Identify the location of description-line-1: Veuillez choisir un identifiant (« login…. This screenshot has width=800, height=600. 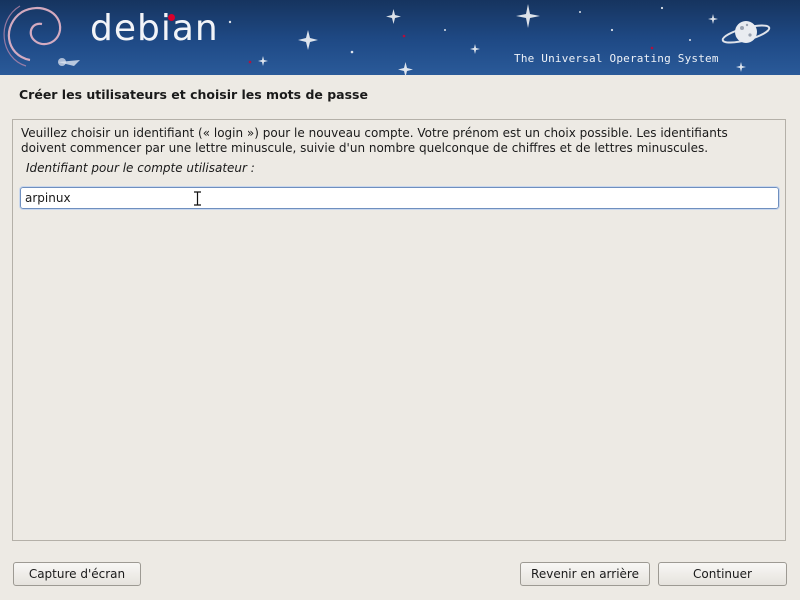
(374, 133).